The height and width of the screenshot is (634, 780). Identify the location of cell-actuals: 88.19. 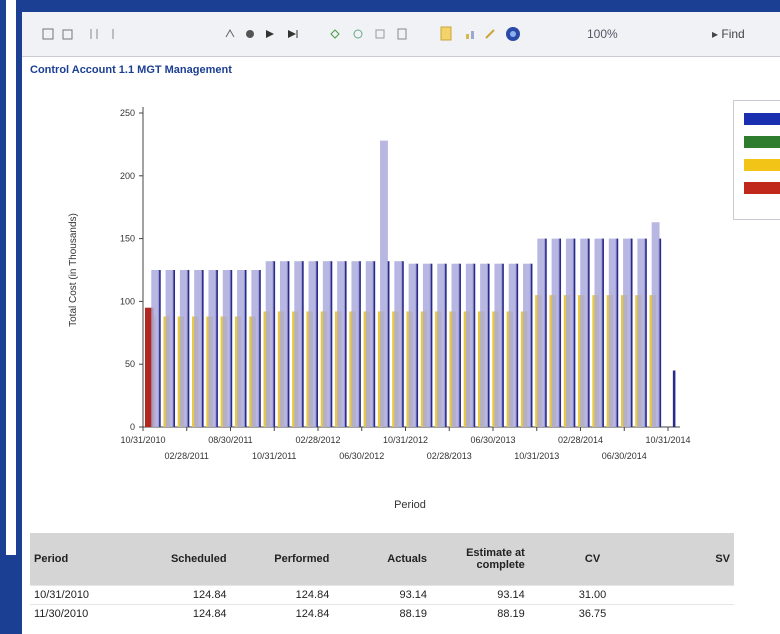
(382, 613).